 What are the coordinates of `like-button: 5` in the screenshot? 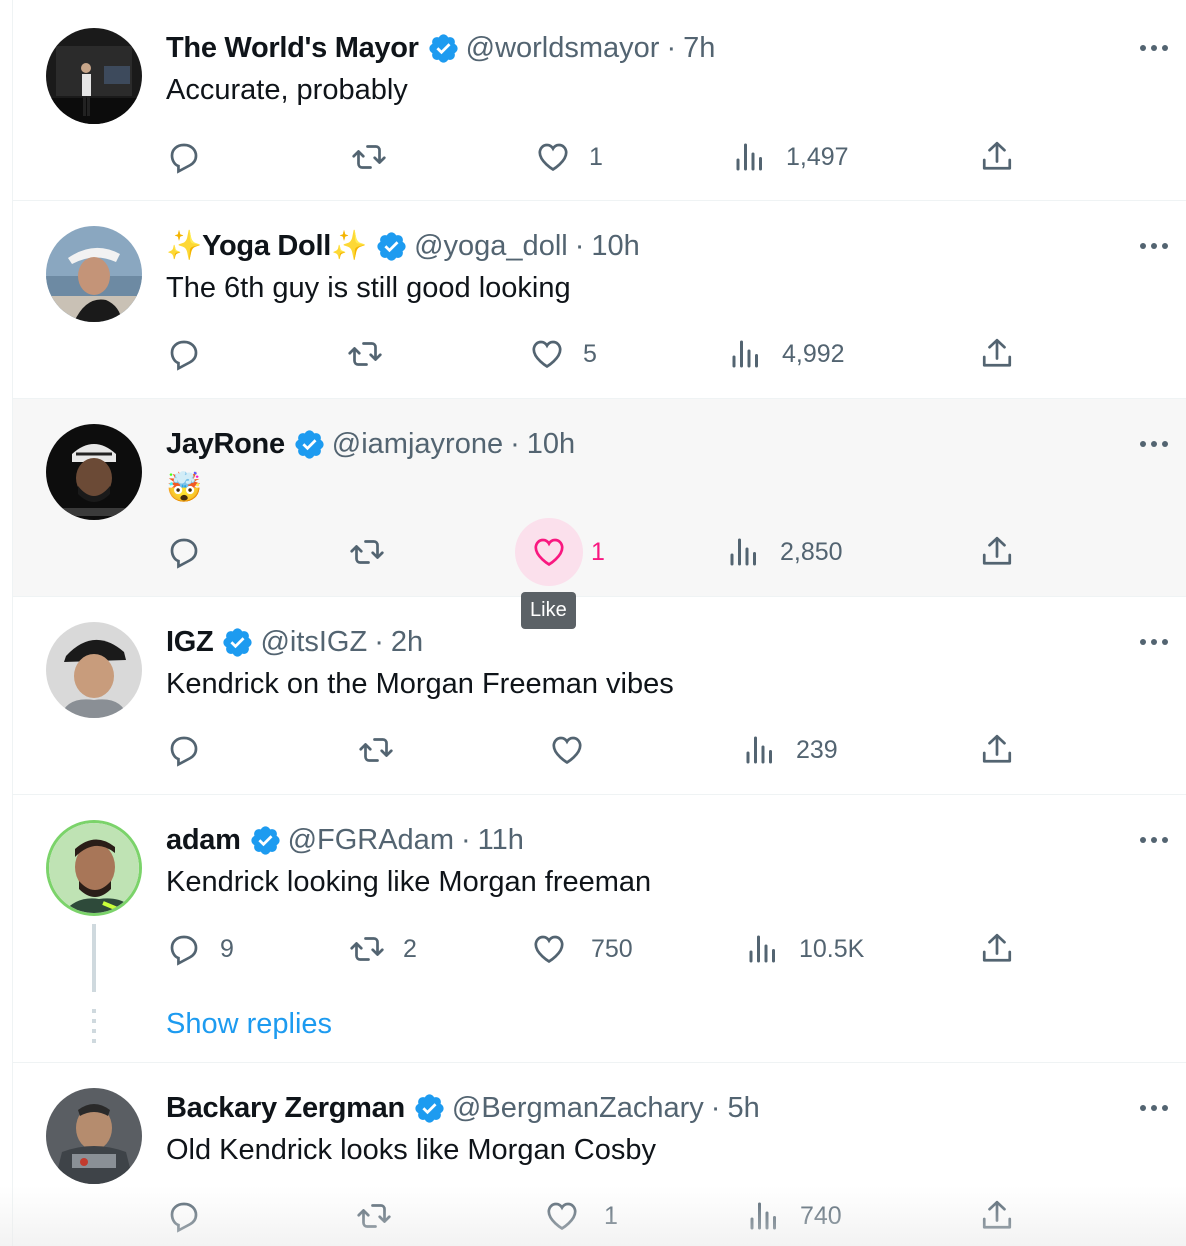 It's located at (563, 354).